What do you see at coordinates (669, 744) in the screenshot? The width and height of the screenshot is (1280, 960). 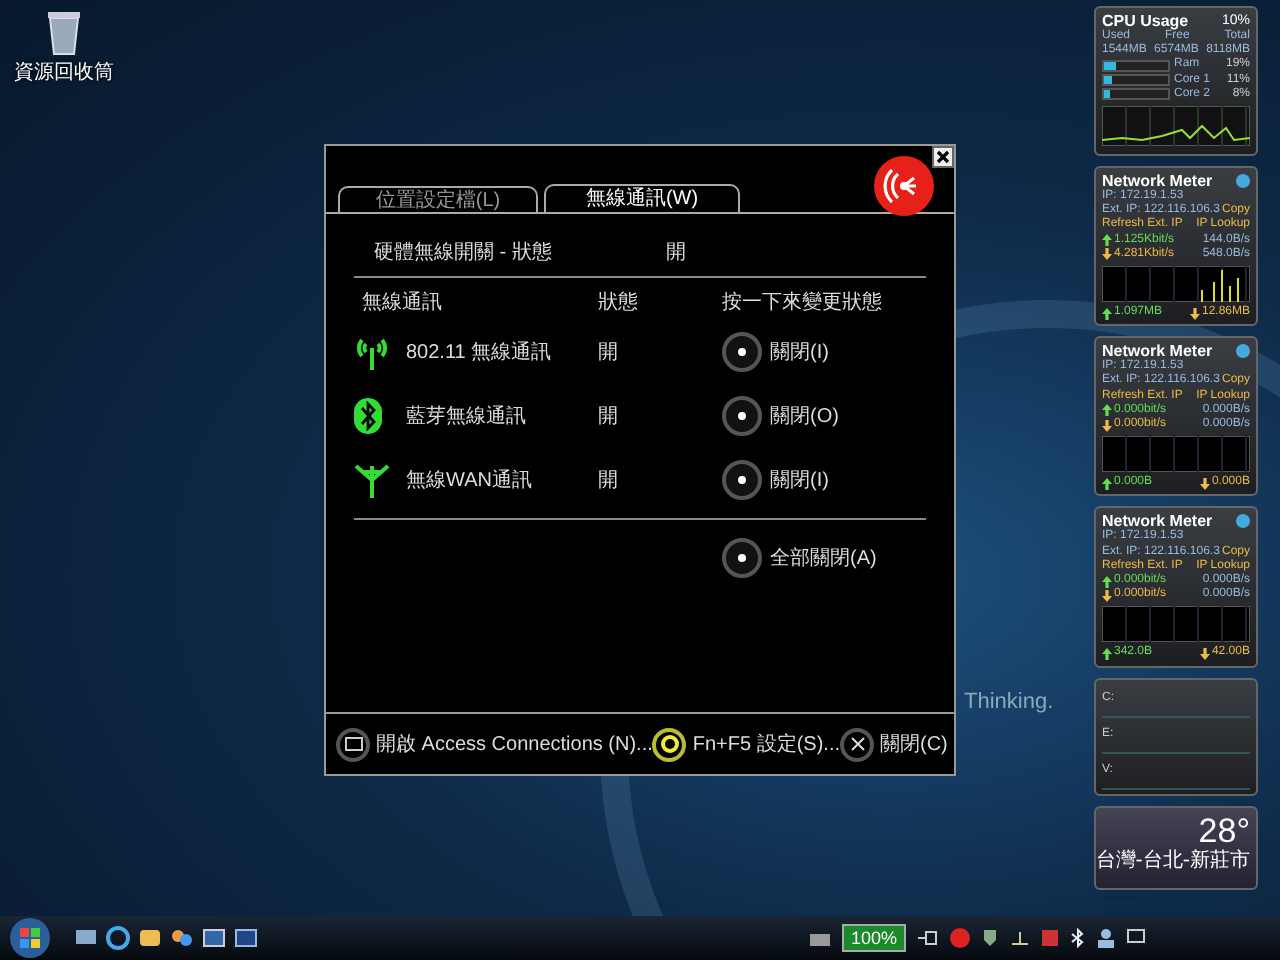 I see `ring-icon` at bounding box center [669, 744].